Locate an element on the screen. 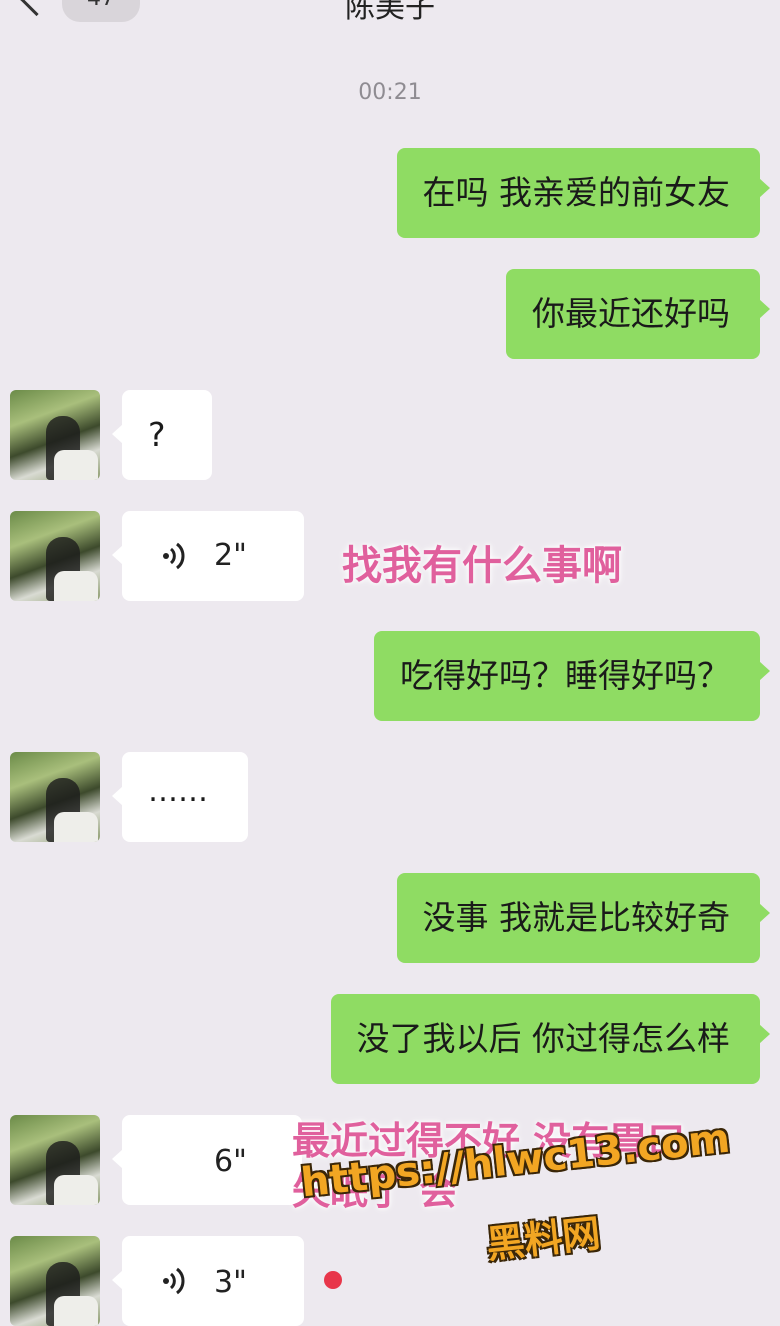  outgoing-message-bubble: 吃得好吗？睡得好吗？ is located at coordinates (572, 676).